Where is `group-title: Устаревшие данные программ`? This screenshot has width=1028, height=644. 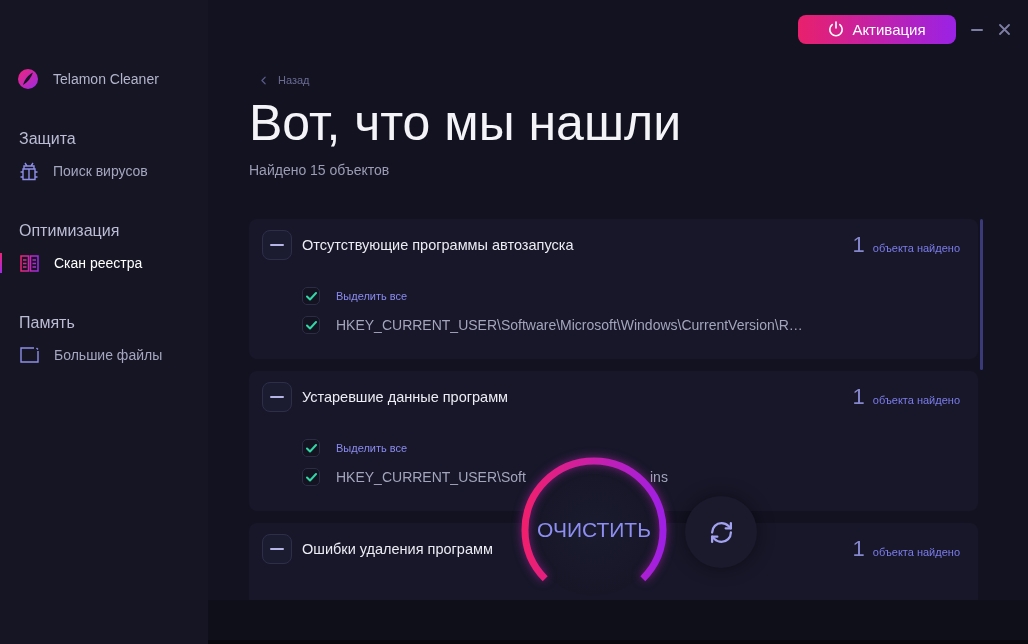 group-title: Устаревшие данные программ is located at coordinates (405, 397).